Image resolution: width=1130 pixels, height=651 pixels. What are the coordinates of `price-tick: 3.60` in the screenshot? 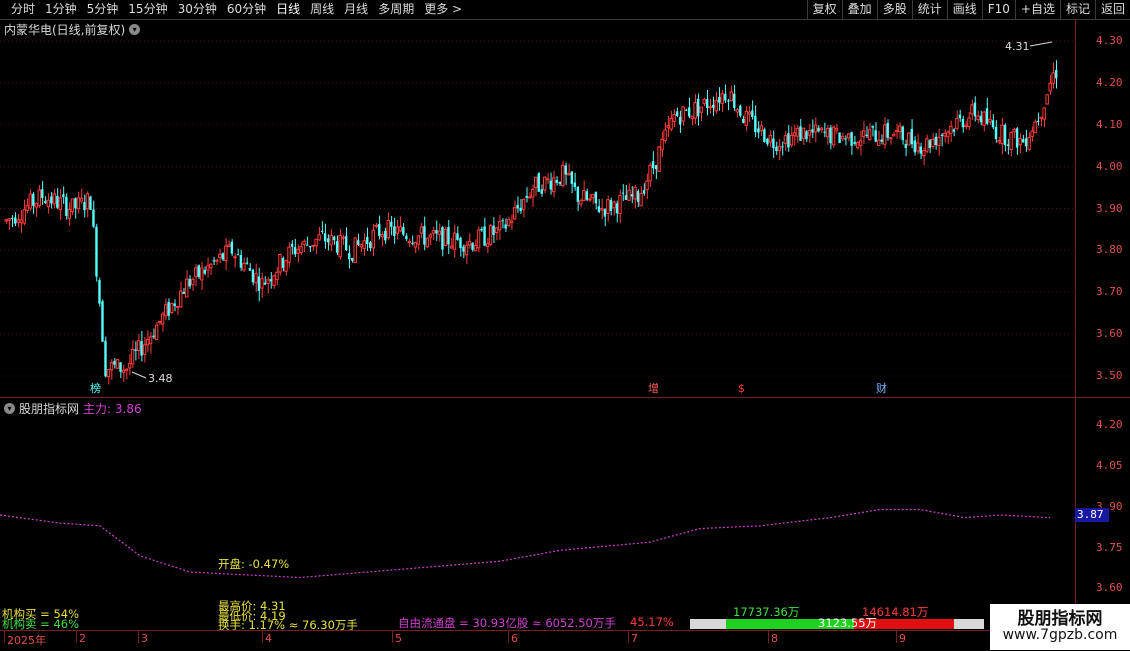 It's located at (1109, 334).